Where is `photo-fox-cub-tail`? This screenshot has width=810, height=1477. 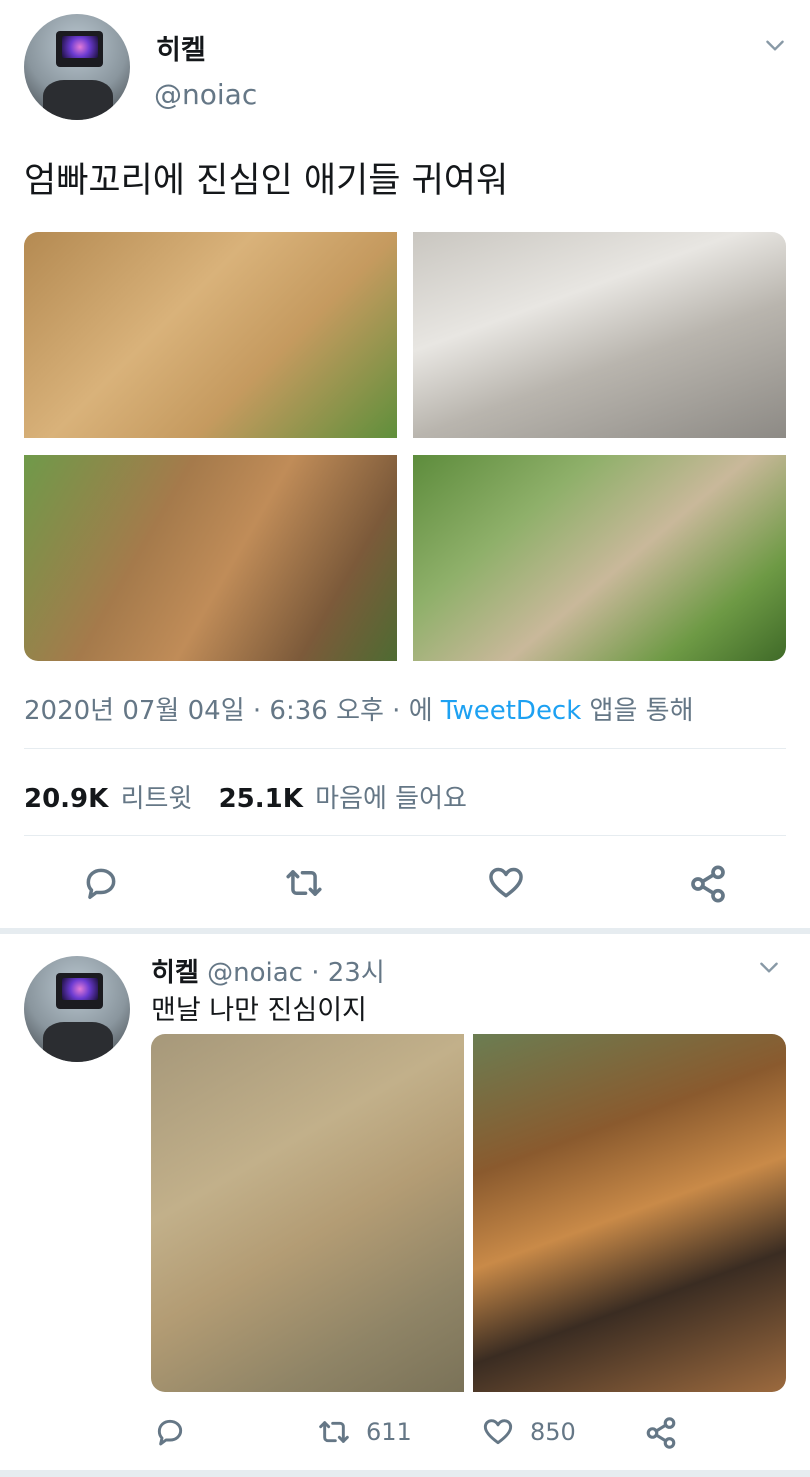
photo-fox-cub-tail is located at coordinates (210, 558).